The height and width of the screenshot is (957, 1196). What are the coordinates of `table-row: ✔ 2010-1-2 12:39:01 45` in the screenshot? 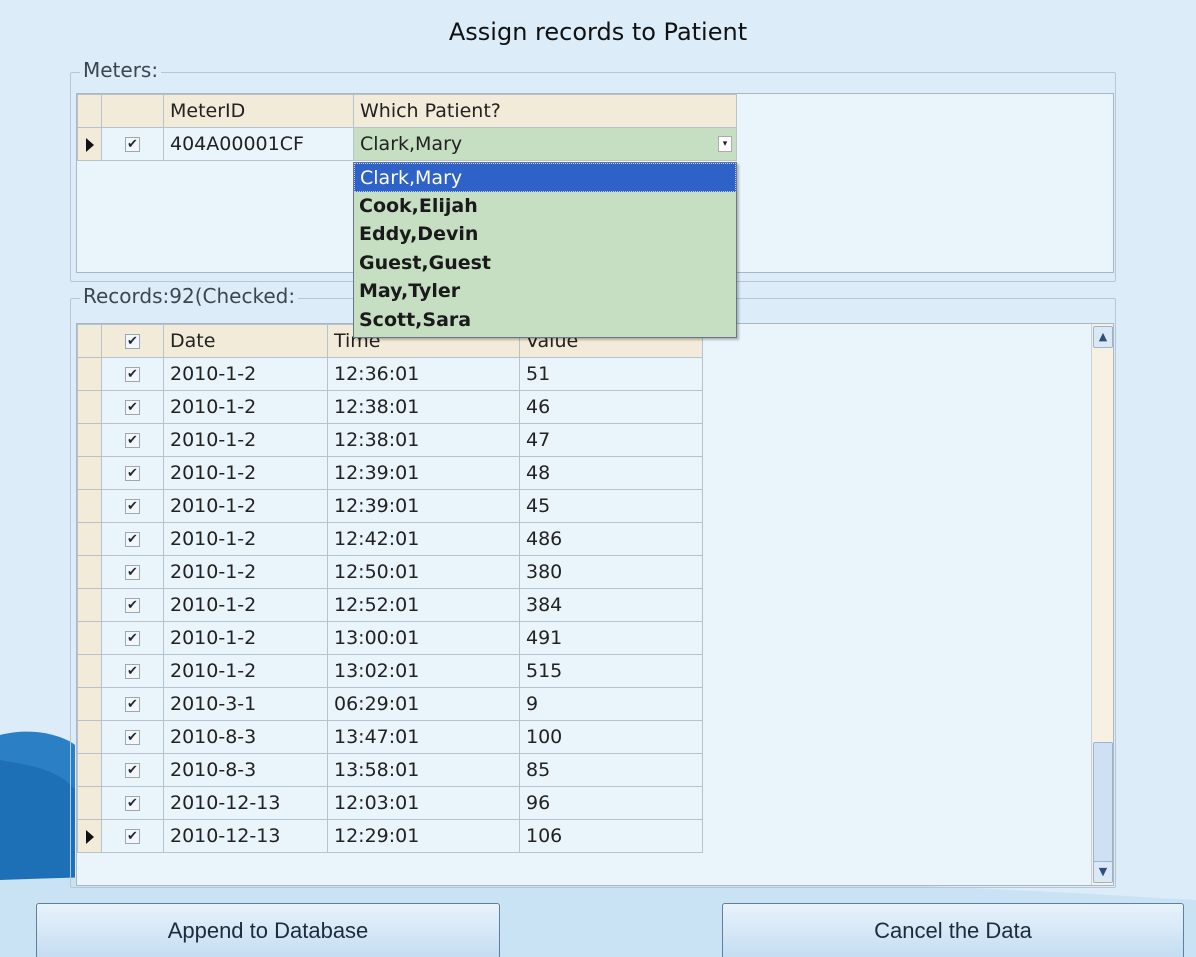 It's located at (390, 506).